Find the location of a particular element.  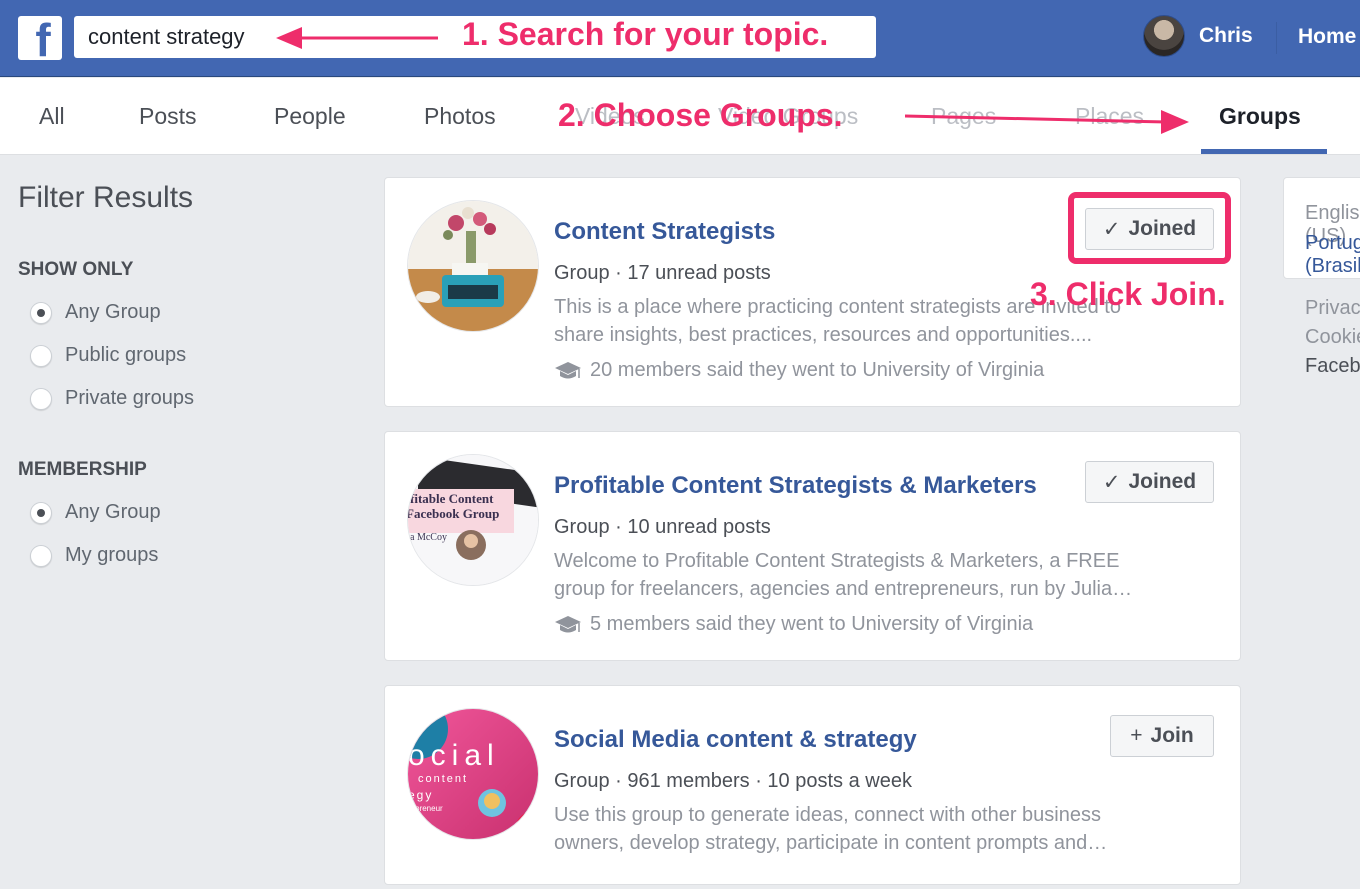

user-name: Chris is located at coordinates (1226, 35).